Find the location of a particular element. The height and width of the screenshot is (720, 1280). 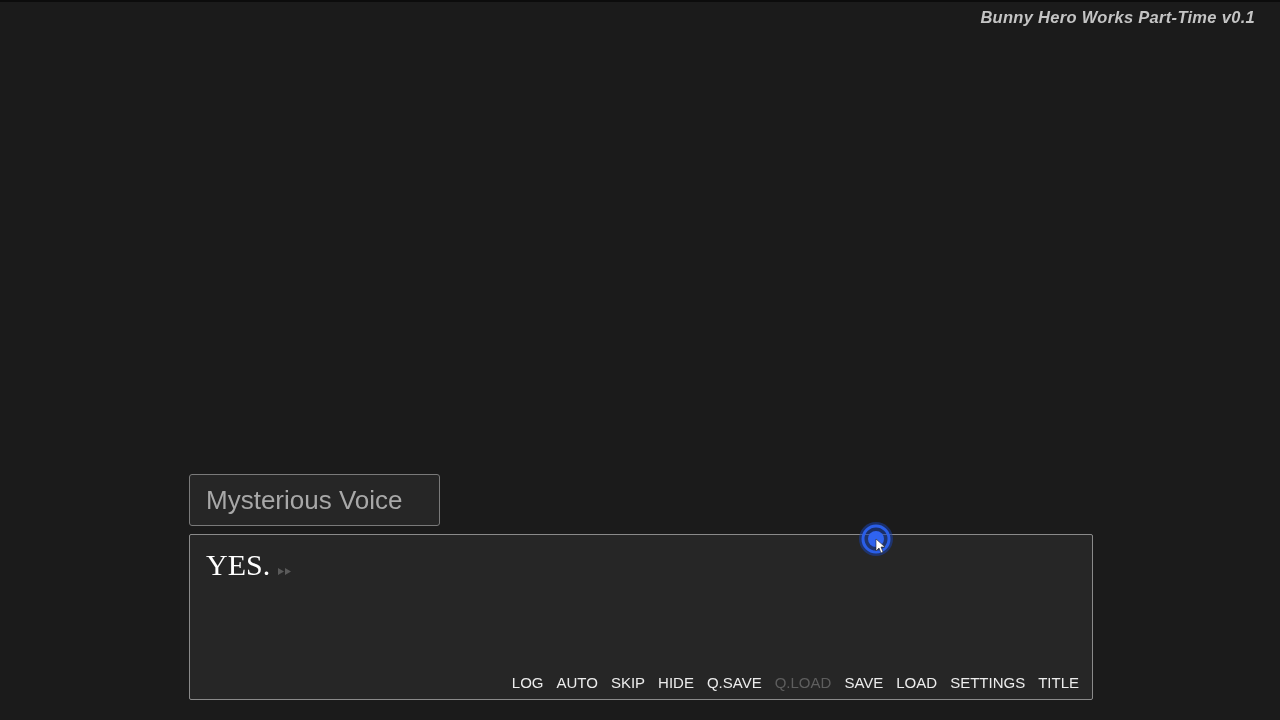

game-version-title: Bunny Hero Works Part-Time v0.1 is located at coordinates (1117, 17).